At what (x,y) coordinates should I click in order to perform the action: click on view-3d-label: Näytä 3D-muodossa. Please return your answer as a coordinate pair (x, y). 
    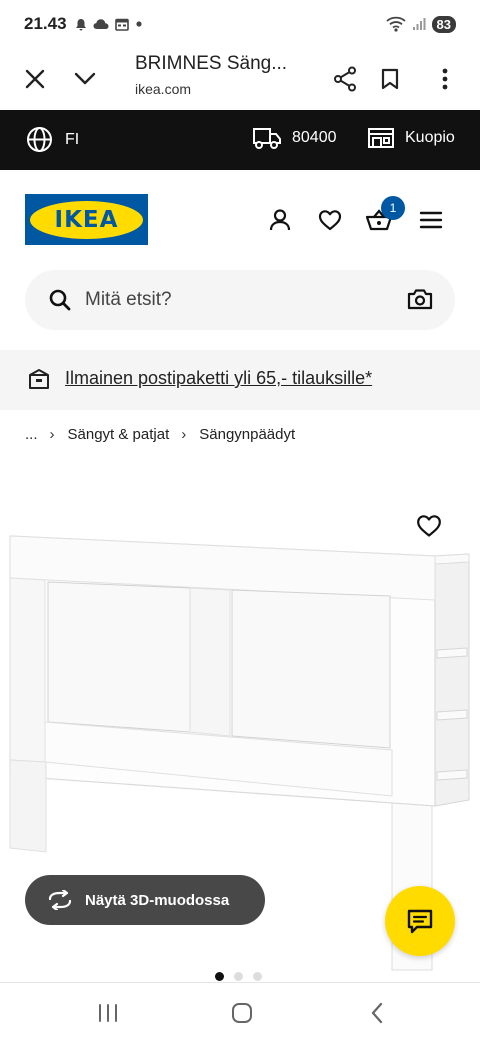
    Looking at the image, I should click on (157, 900).